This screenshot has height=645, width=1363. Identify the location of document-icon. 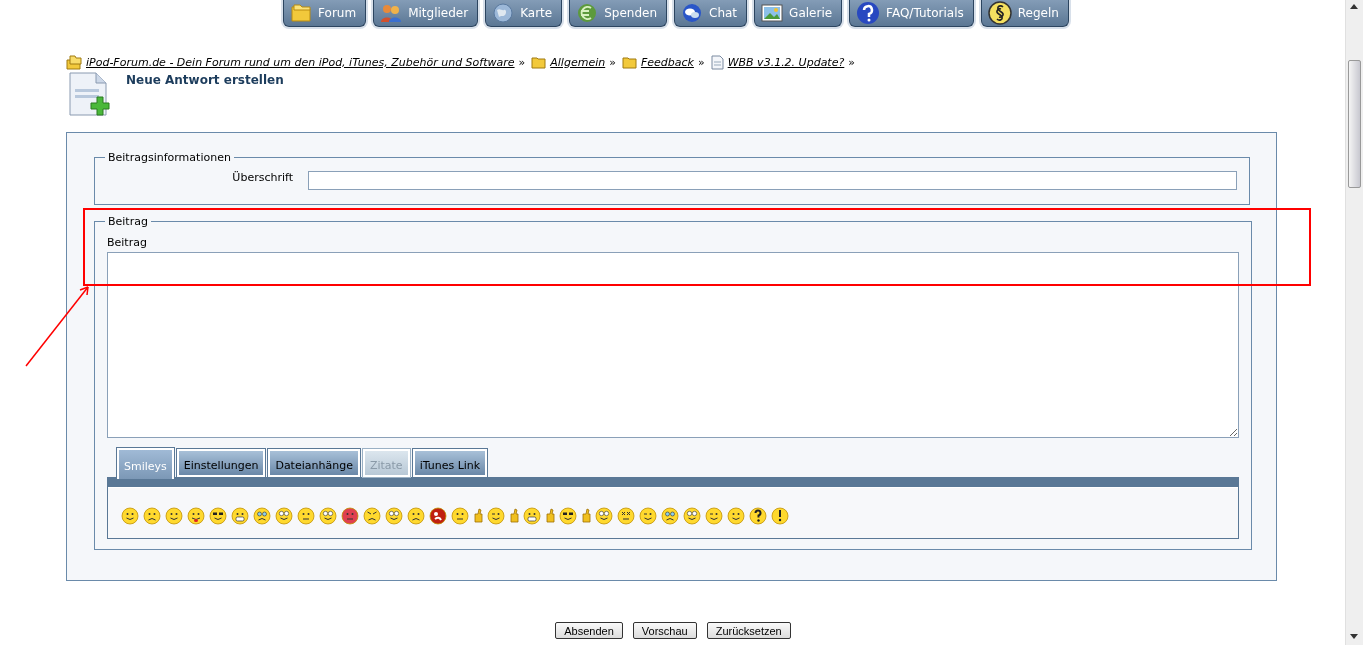
(717, 62).